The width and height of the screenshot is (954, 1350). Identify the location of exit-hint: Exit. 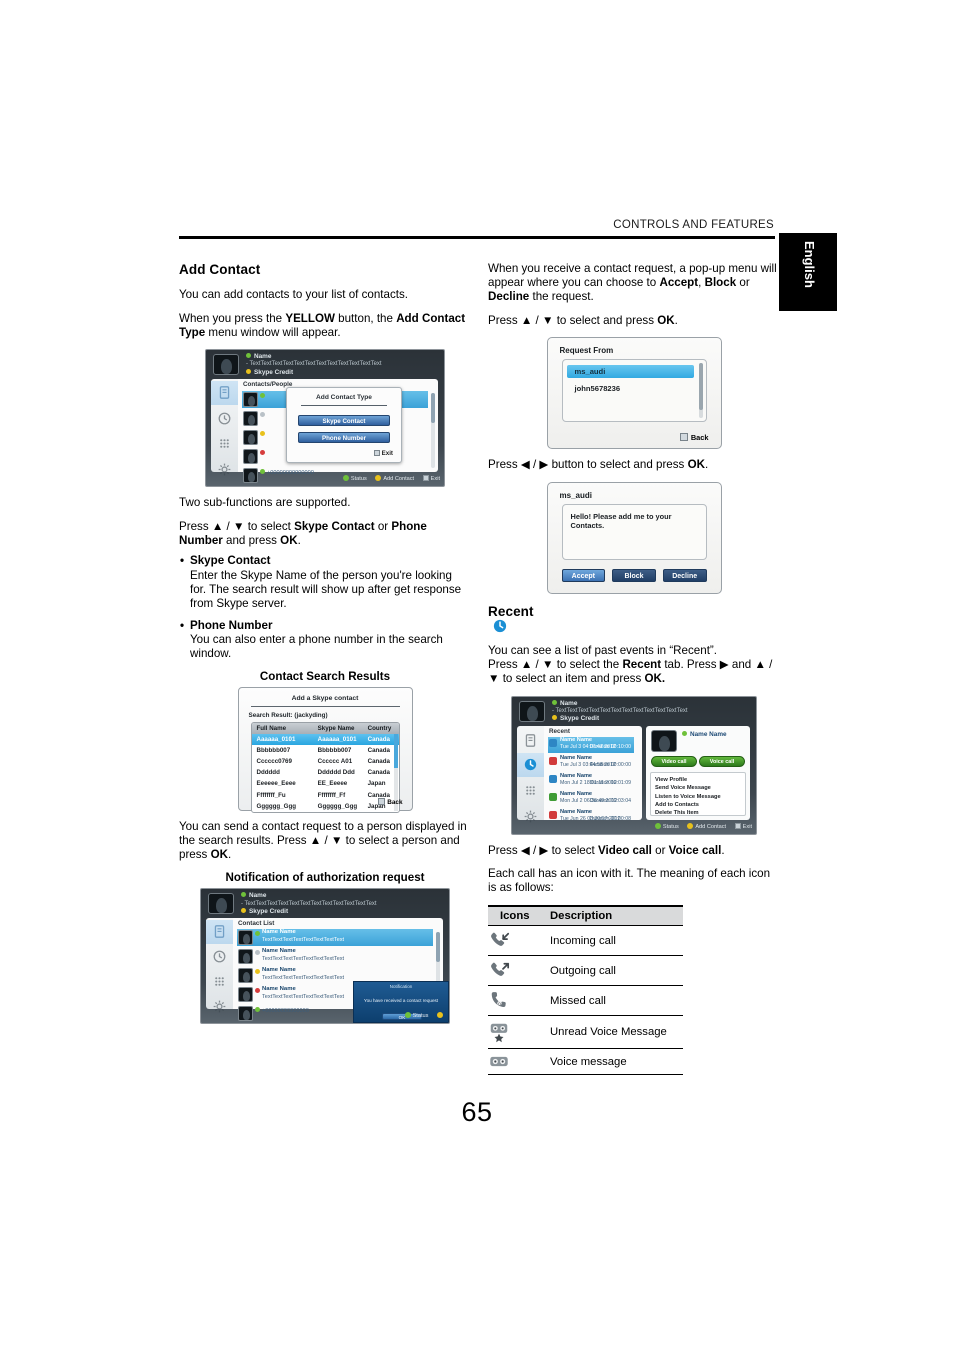
(383, 453).